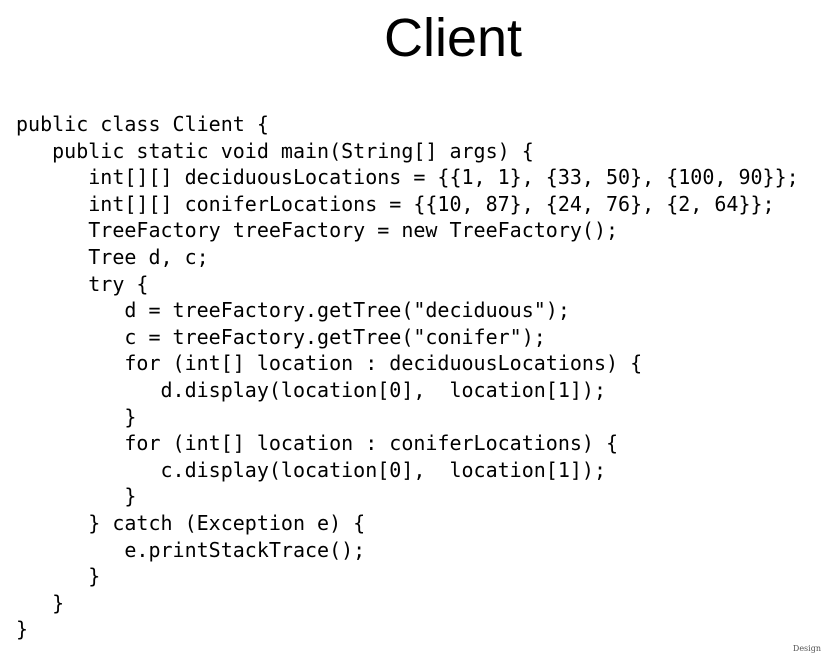 The width and height of the screenshot is (821, 653). What do you see at coordinates (311, 469) in the screenshot?
I see `code-line: c.display(location[0], location[1]);` at bounding box center [311, 469].